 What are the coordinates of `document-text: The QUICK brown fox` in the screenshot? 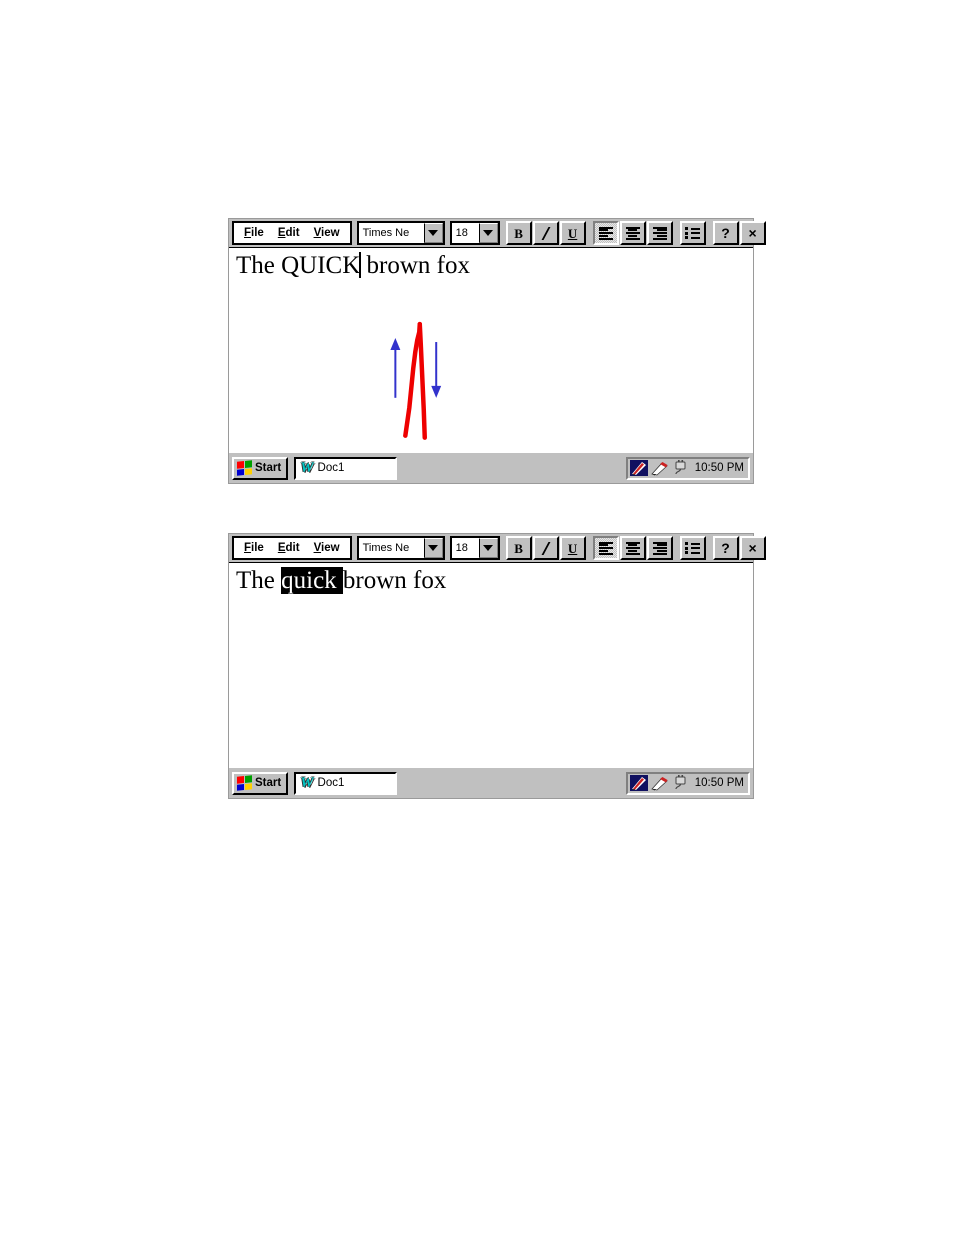 It's located at (353, 266).